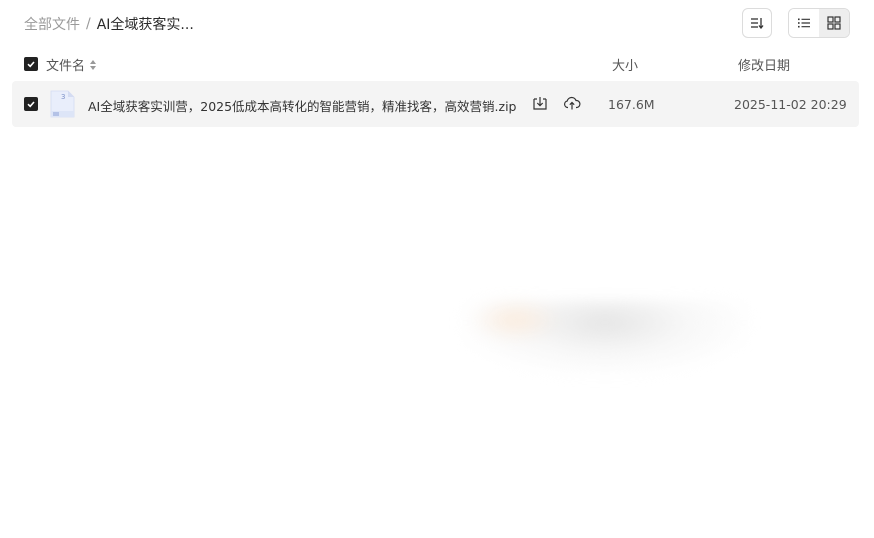 This screenshot has width=874, height=538. I want to click on file-name-link: AI全域获客实训营，2025低成本高转化的智能营销，精准找客，高效营销.zip, so click(302, 105).